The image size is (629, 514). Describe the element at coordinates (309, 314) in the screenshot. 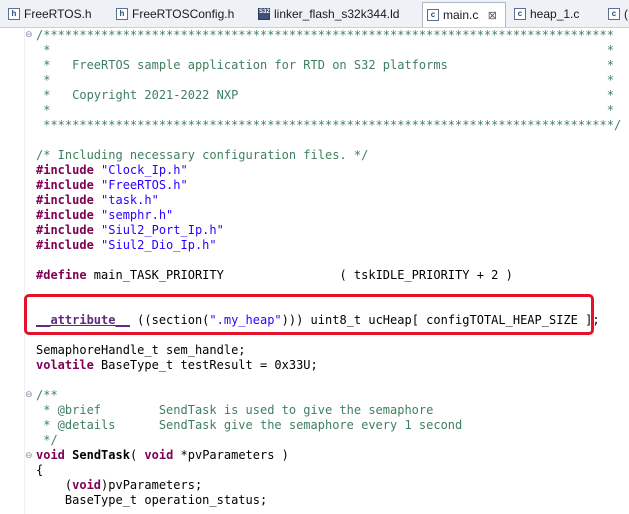

I see `highlight-annotation-box` at that location.